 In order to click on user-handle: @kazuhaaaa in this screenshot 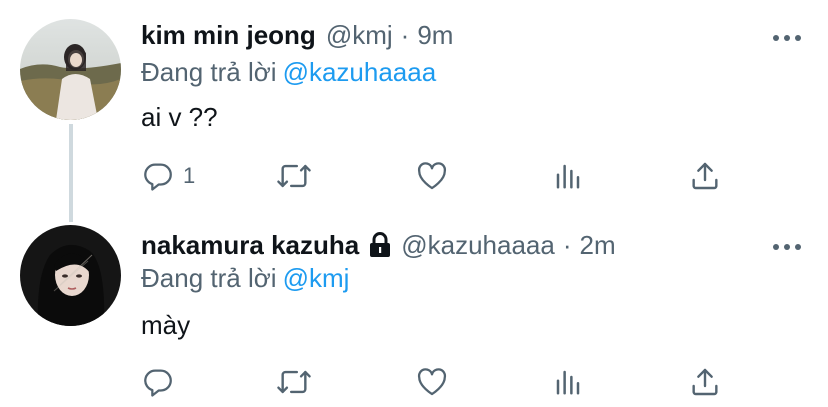, I will do `click(478, 245)`.